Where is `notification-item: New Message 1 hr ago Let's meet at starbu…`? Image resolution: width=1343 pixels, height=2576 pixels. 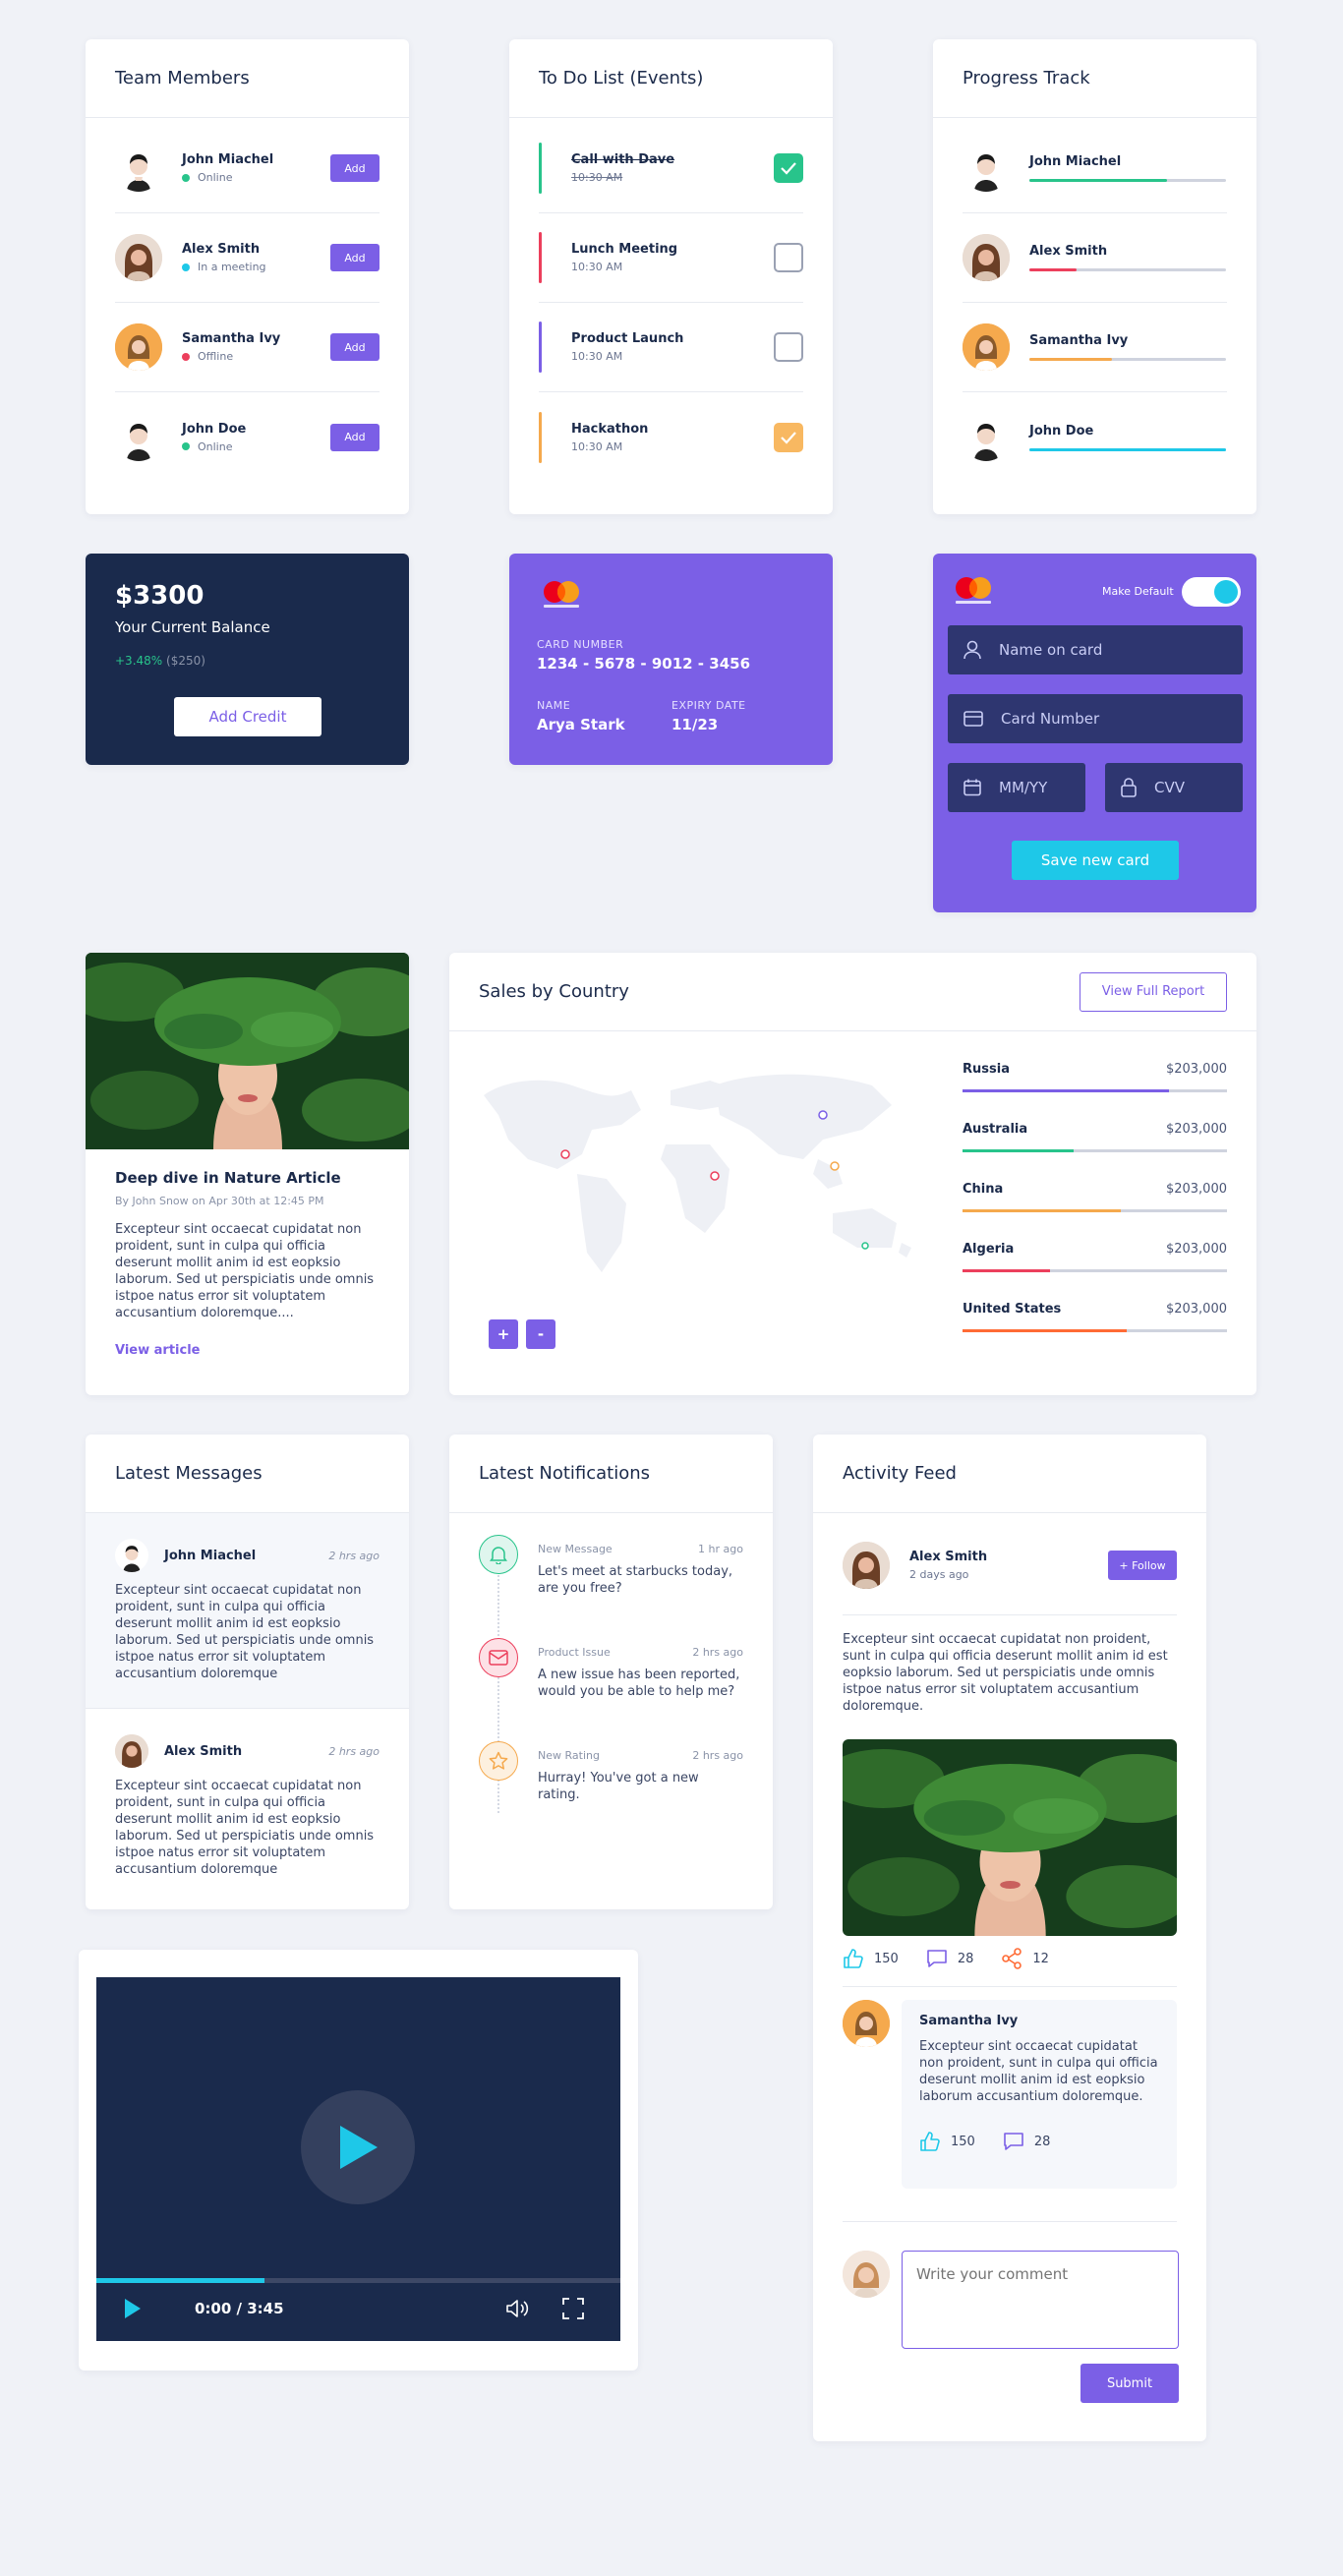
notification-item: New Message 1 hr ago Let's meet at starbu… is located at coordinates (611, 1566).